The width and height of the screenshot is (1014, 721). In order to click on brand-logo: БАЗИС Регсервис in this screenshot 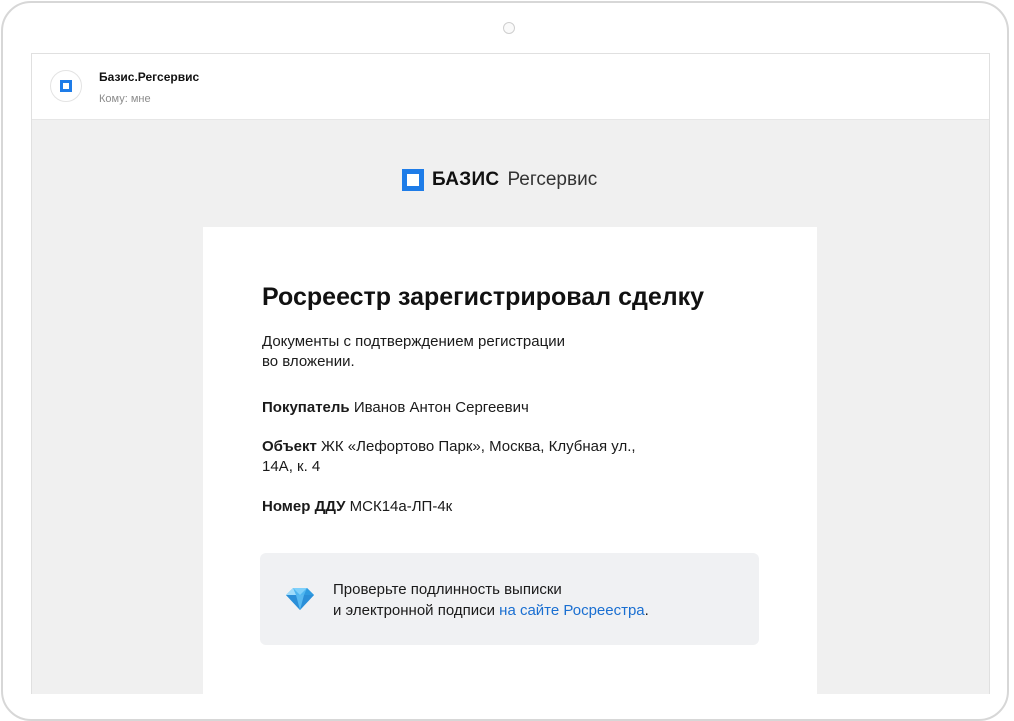, I will do `click(499, 180)`.